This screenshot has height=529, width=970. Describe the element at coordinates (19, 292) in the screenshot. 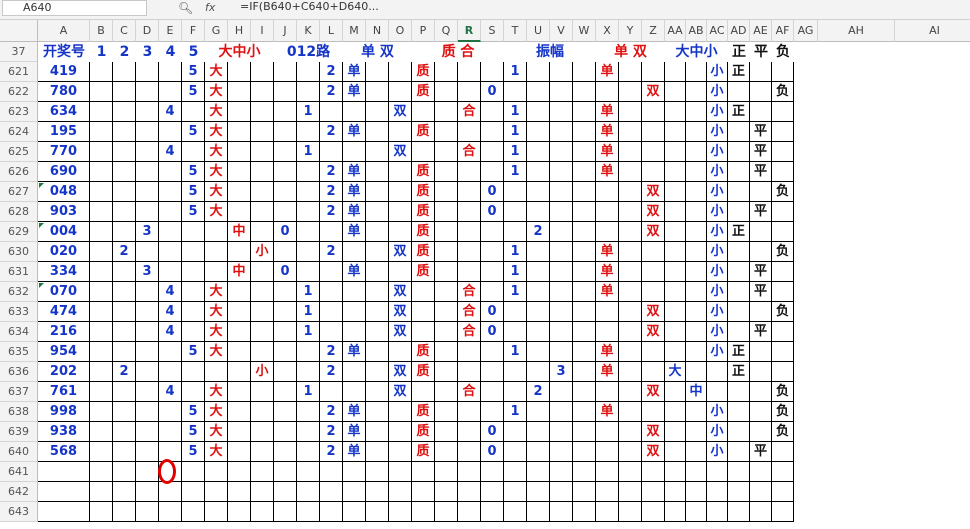

I see `row-header: 632` at that location.